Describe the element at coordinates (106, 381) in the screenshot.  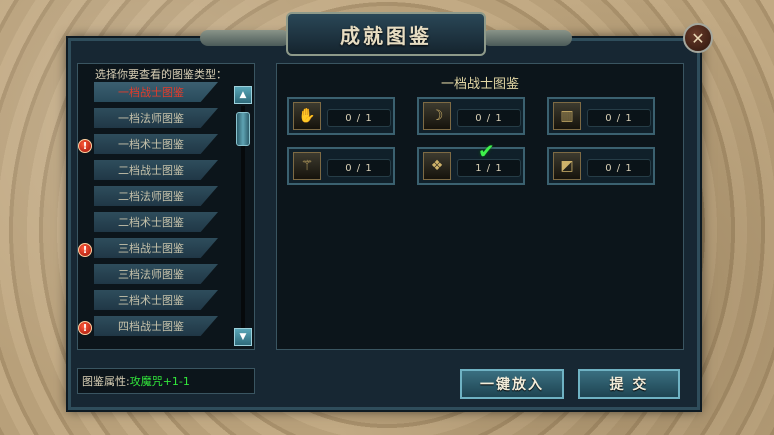
I see `attribute-label: 图鉴属性:` at that location.